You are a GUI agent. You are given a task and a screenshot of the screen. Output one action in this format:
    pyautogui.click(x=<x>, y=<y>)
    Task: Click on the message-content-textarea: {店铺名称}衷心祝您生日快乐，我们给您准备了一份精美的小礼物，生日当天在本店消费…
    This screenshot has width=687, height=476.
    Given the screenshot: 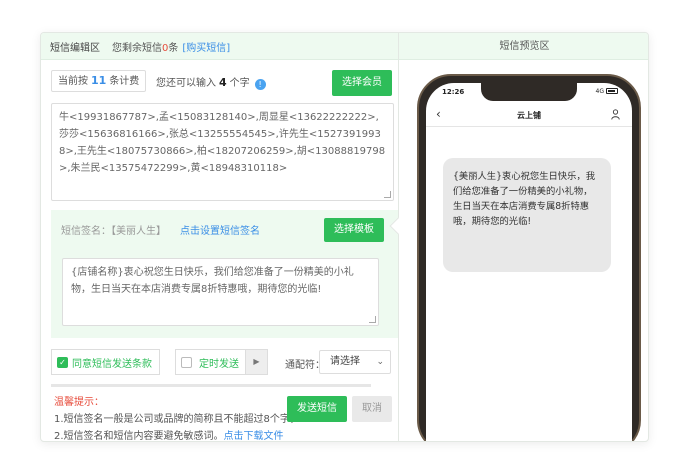 What is the action you would take?
    pyautogui.click(x=220, y=292)
    